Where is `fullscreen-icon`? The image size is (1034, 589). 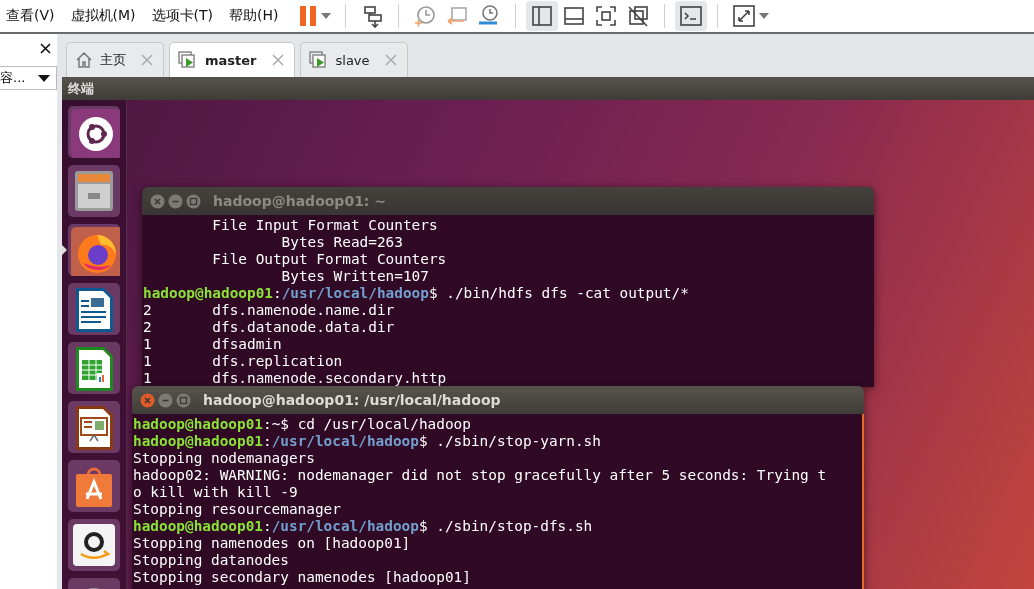
fullscreen-icon is located at coordinates (744, 16).